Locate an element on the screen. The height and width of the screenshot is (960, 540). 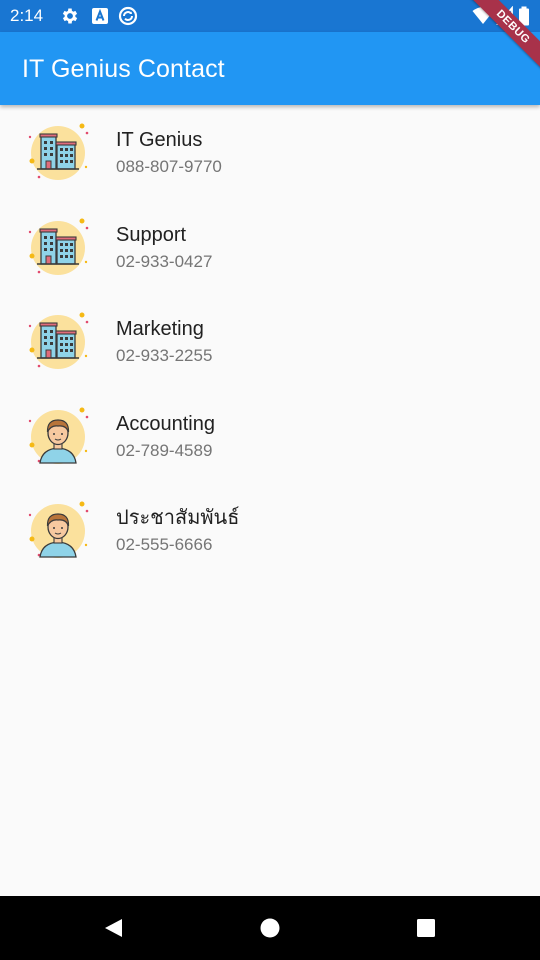
list-item: IT Genius 088-807-9770 is located at coordinates (270, 152).